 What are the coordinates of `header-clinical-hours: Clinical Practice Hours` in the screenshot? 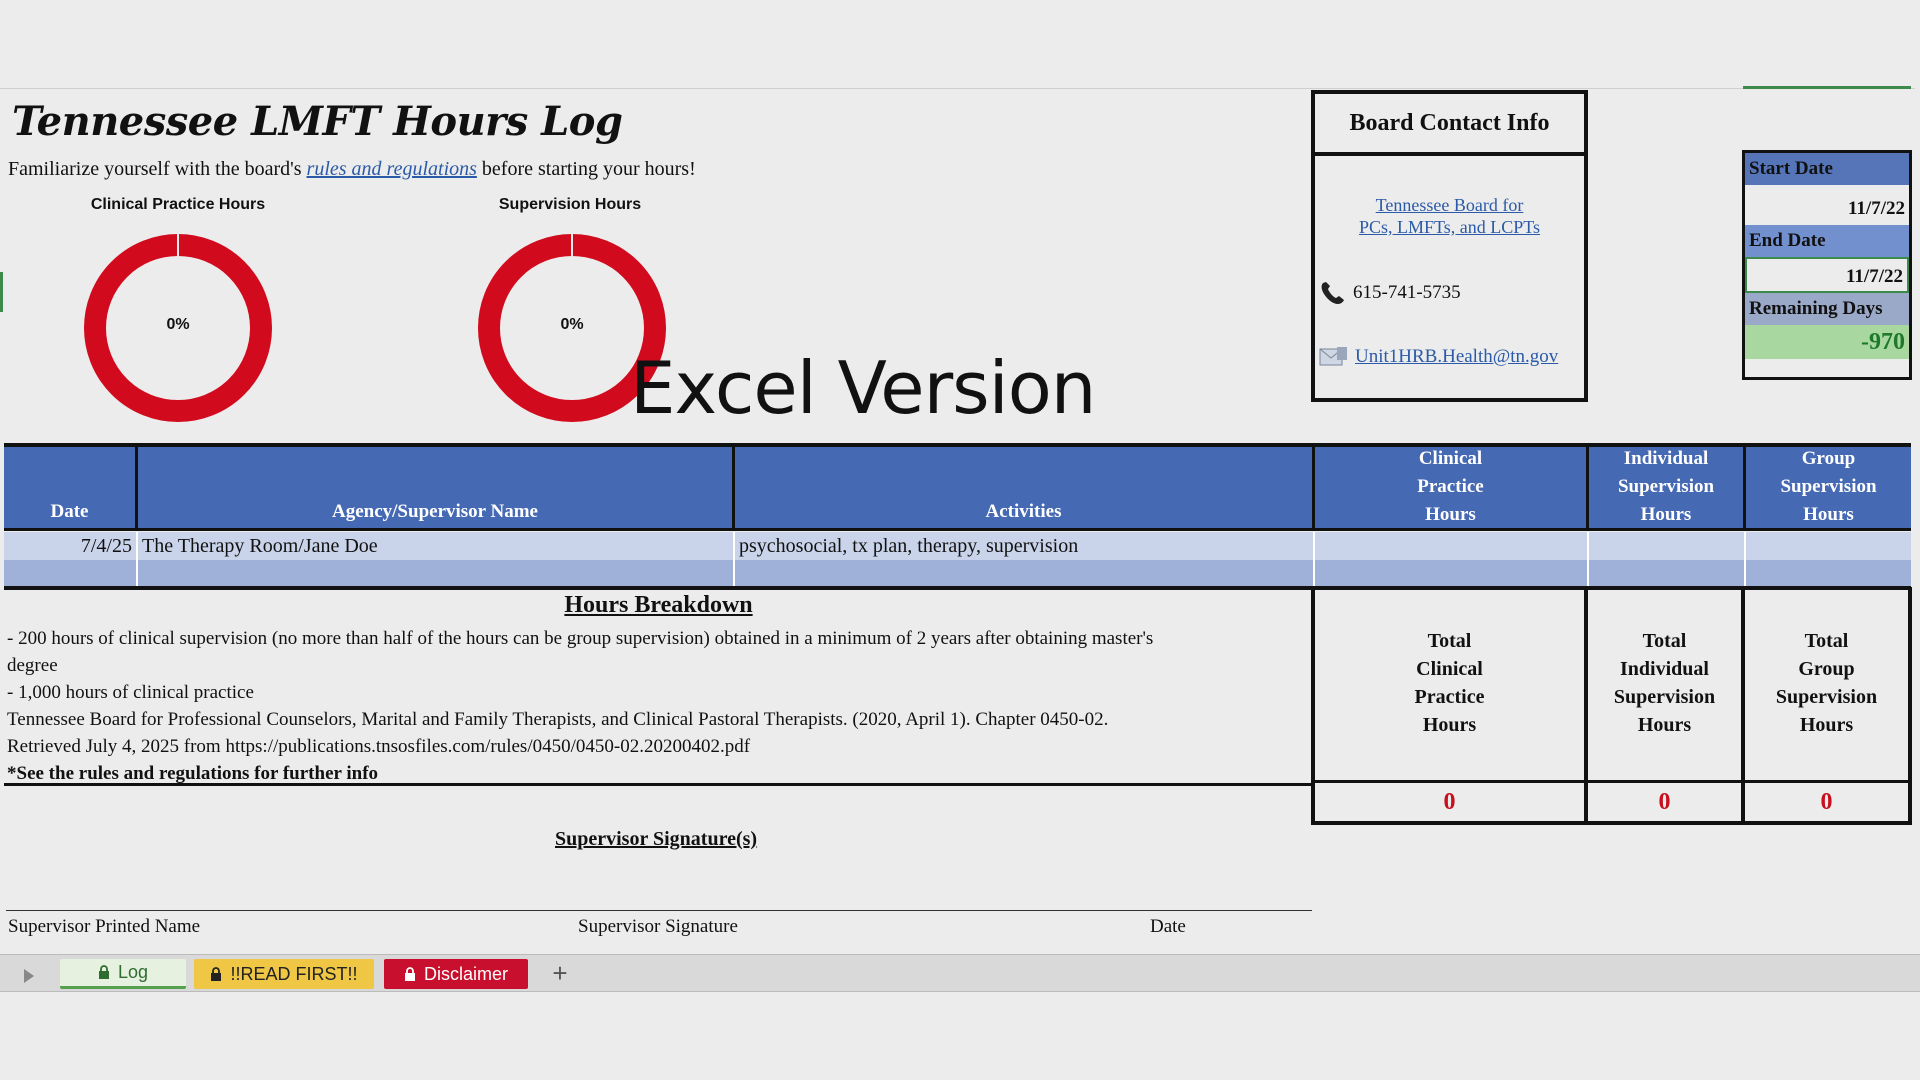 It's located at (1452, 487).